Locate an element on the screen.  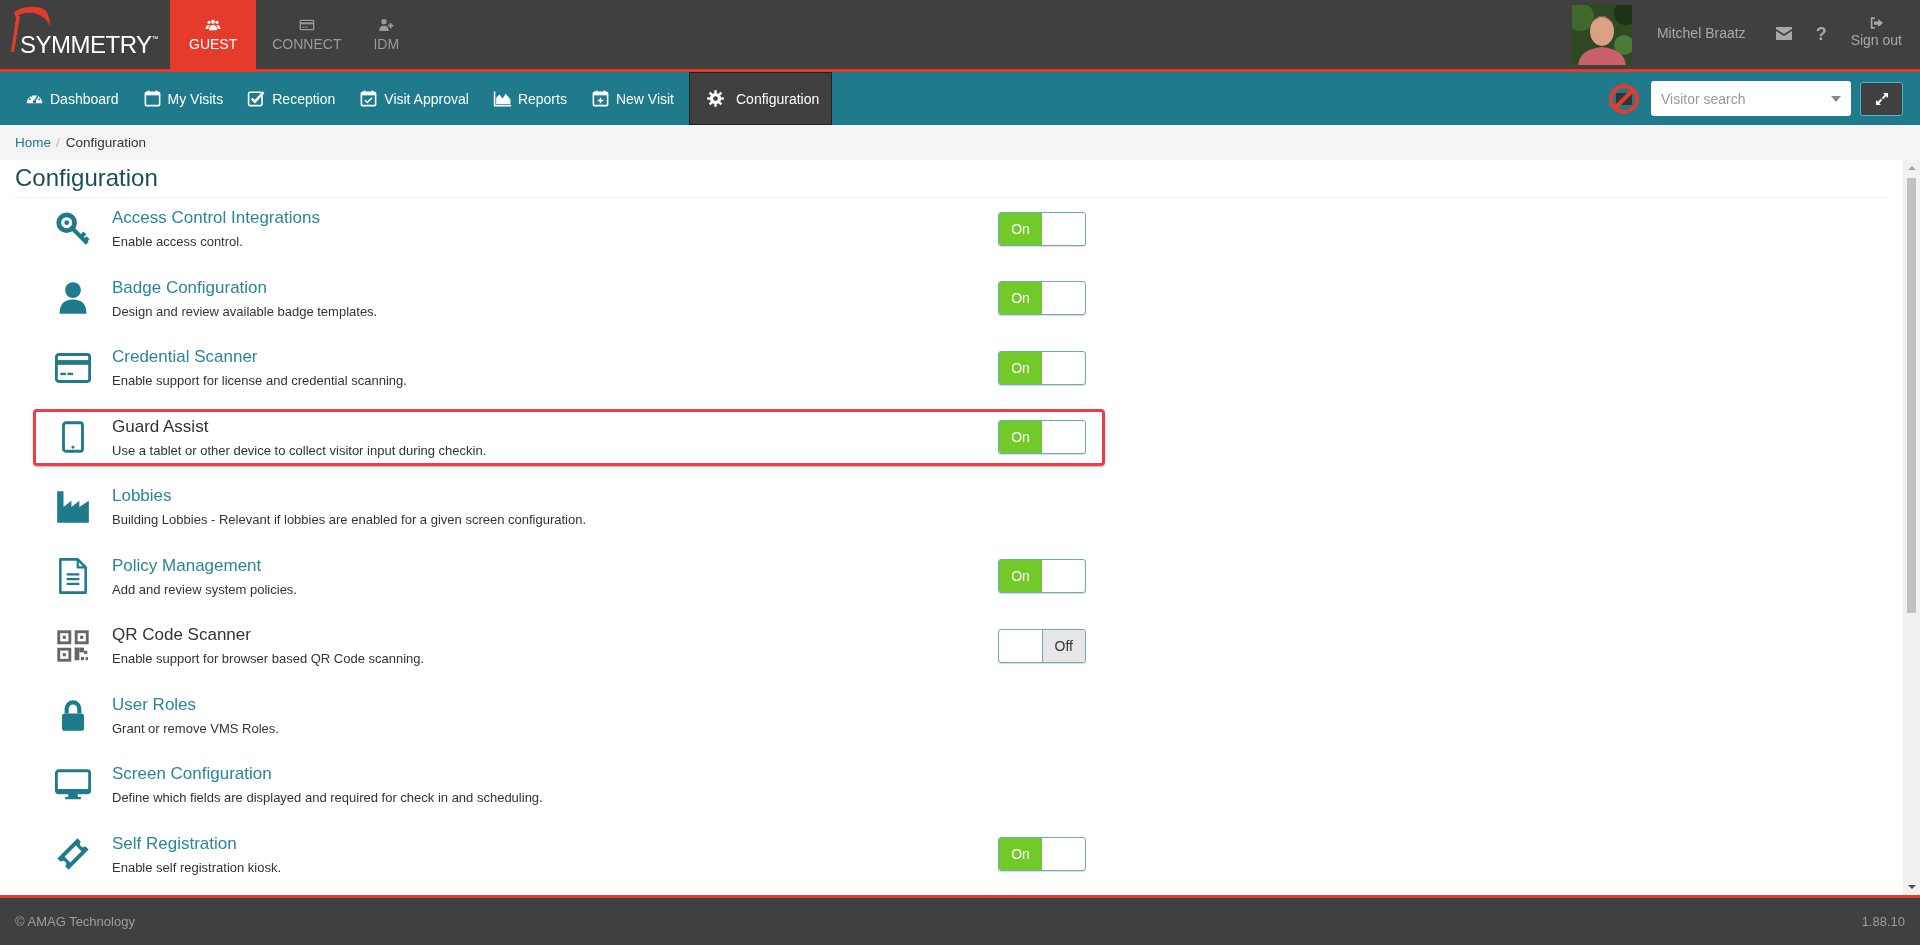
app-tab: IDM is located at coordinates (386, 34).